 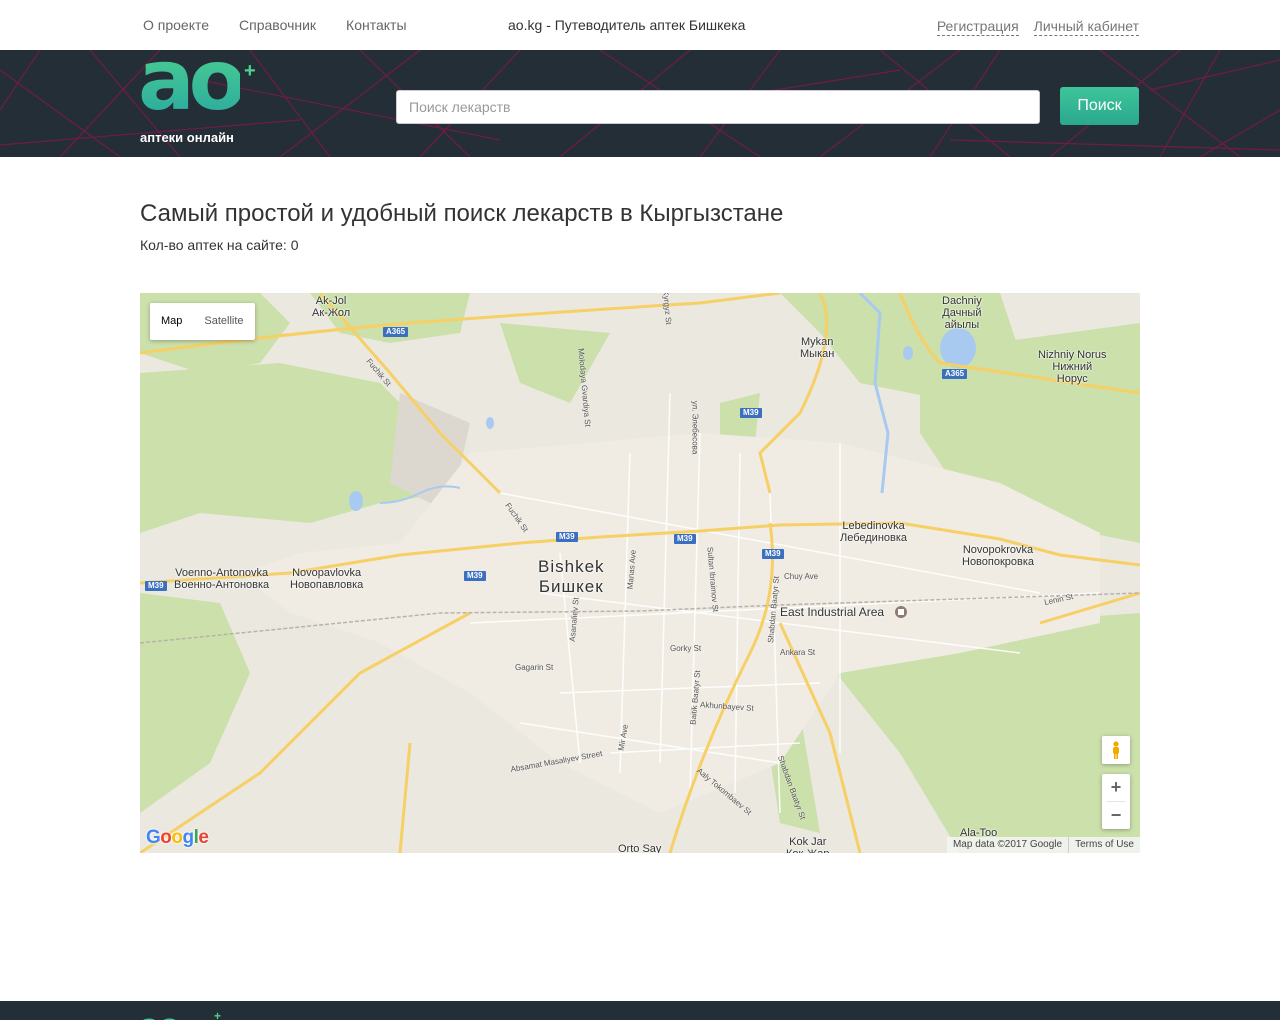 I want to click on place-text: Ak-Jol Ак-Жол, so click(x=331, y=307).